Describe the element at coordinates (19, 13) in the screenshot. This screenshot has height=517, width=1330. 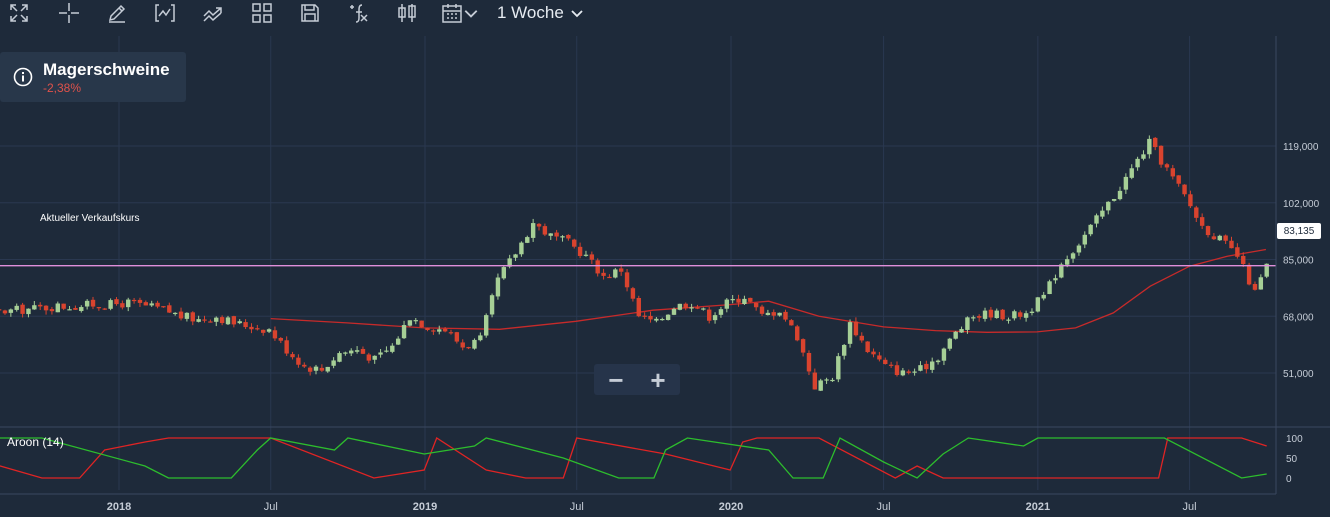
I see `fullscreen-icon` at that location.